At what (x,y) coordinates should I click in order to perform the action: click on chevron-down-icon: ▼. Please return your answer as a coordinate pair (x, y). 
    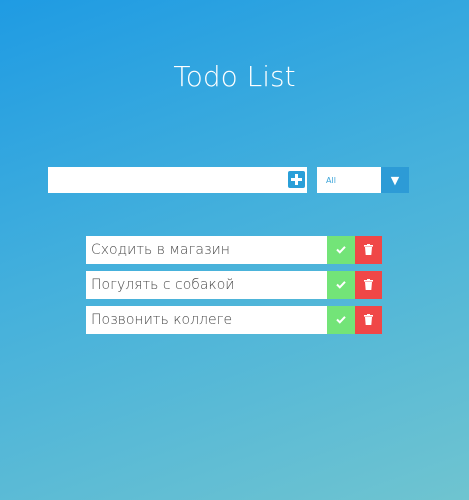
    Looking at the image, I should click on (395, 180).